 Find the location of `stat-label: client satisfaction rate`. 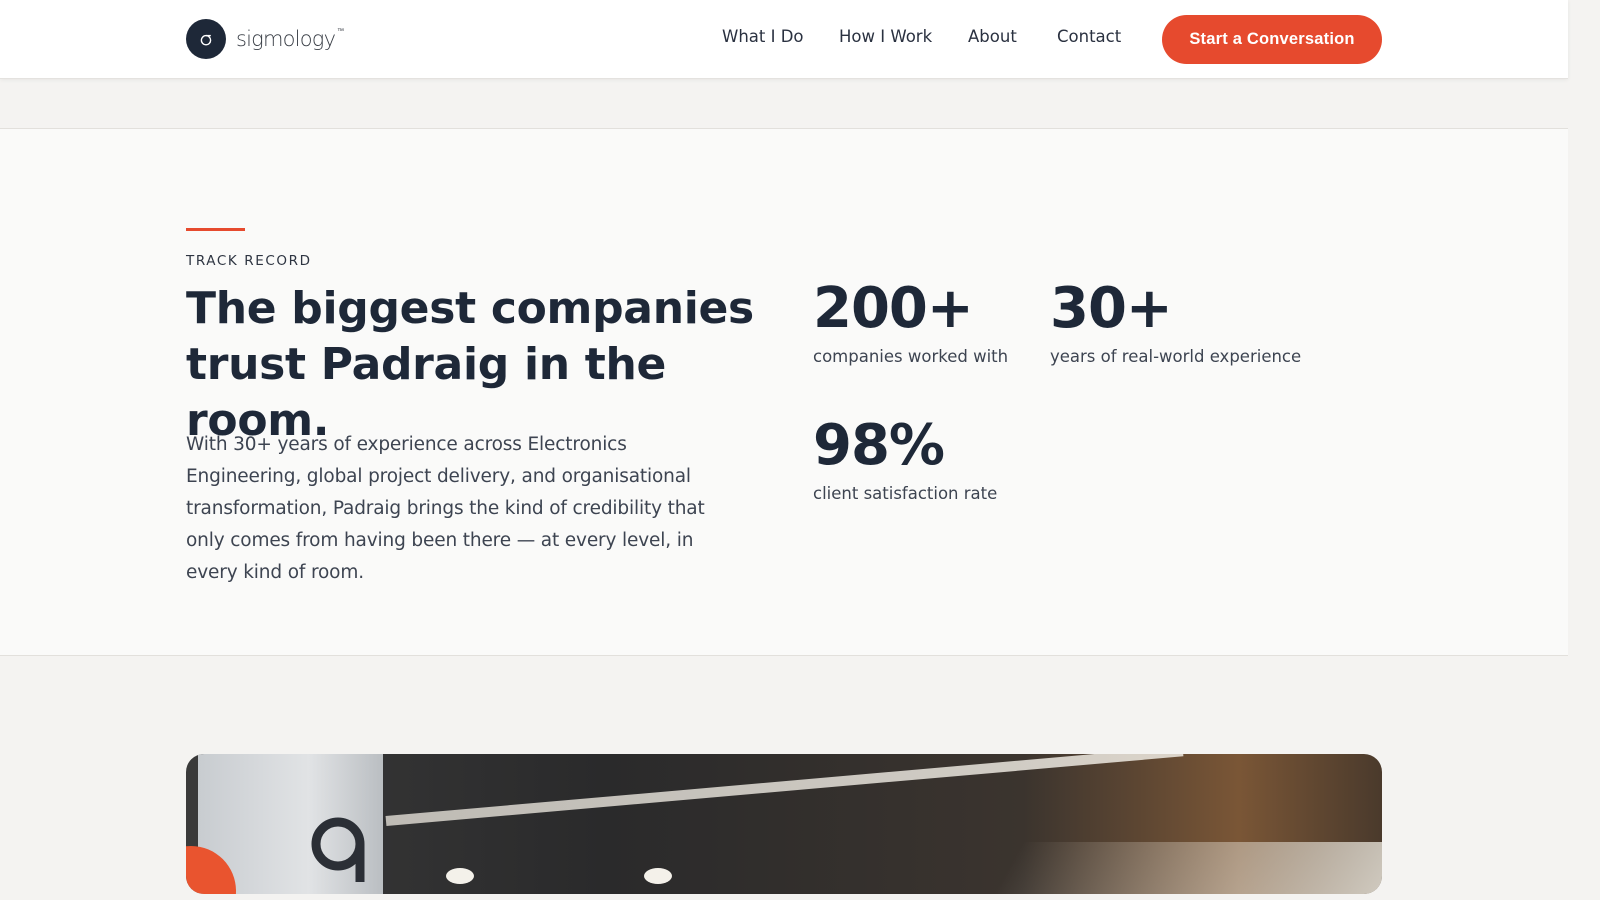

stat-label: client satisfaction rate is located at coordinates (905, 493).